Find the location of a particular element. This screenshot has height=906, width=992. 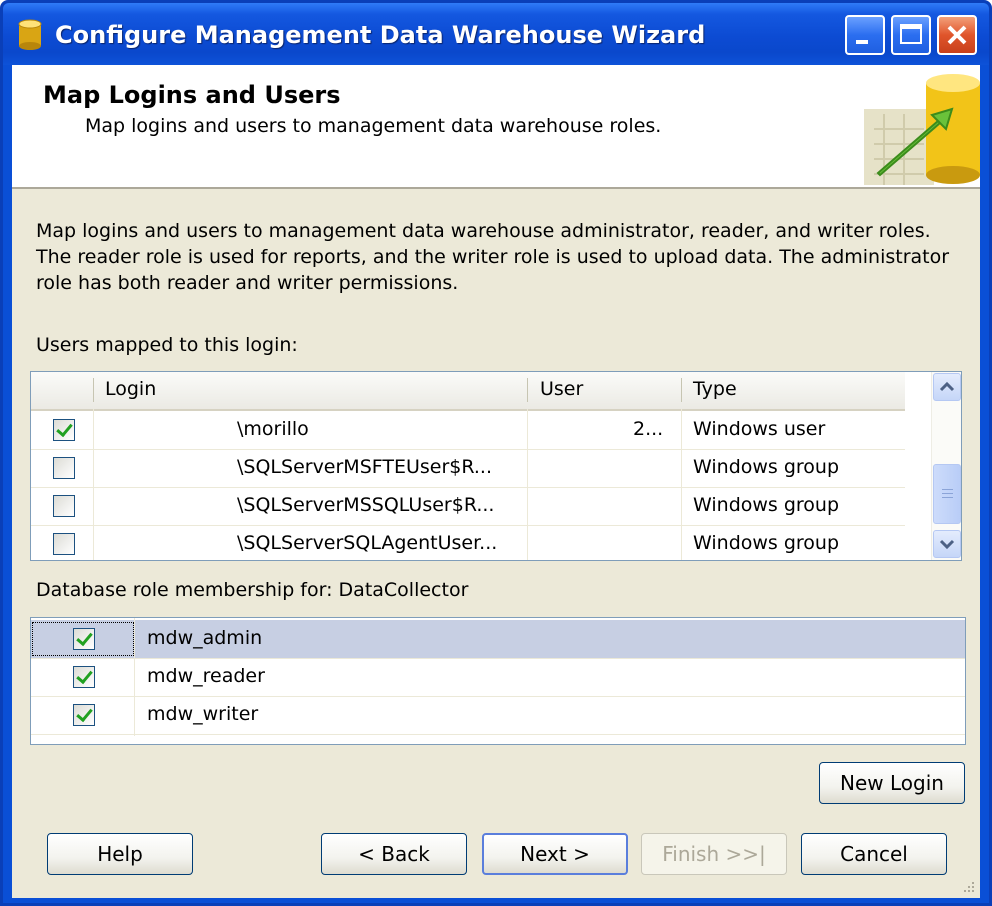

database-arrow-graphic is located at coordinates (922, 129).